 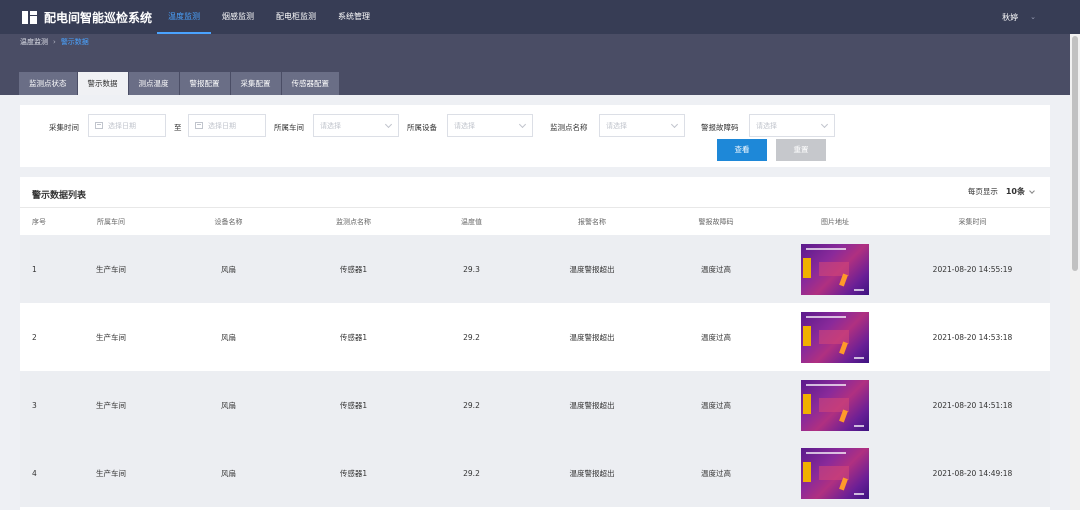 What do you see at coordinates (716, 221) in the screenshot?
I see `col-header-code: 警报故障码` at bounding box center [716, 221].